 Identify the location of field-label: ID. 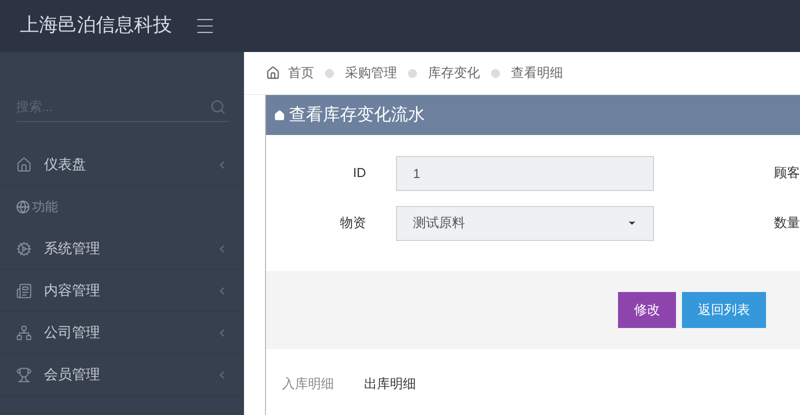
(359, 173).